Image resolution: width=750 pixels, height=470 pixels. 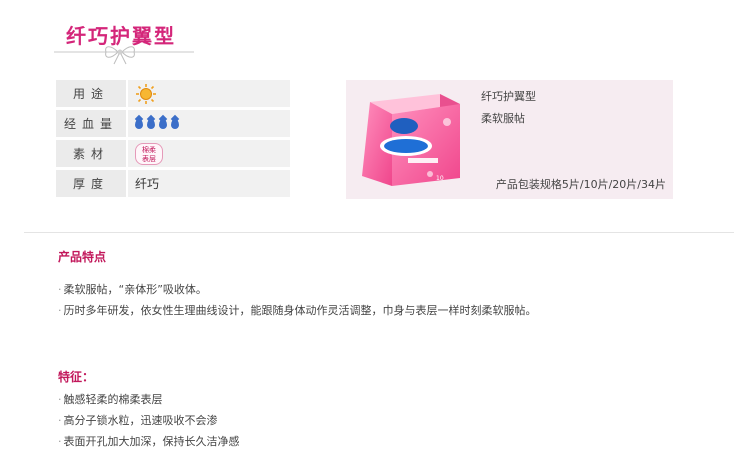 I want to click on badge-text: 棉柔, so click(x=149, y=149).